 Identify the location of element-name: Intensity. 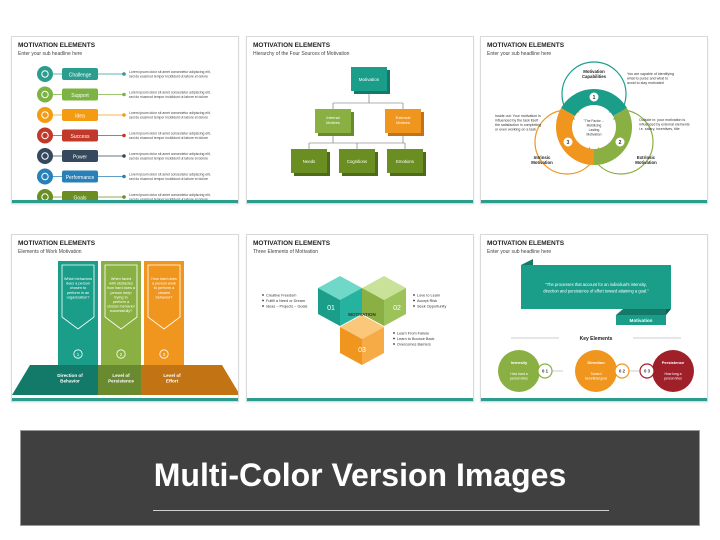
(519, 362).